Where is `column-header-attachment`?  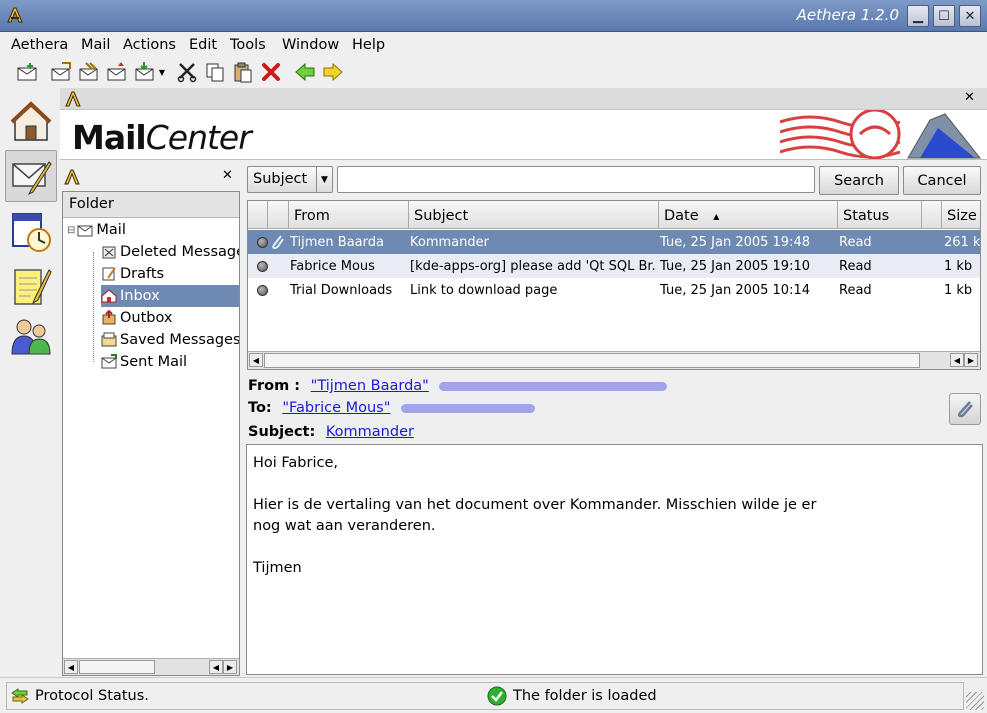 column-header-attachment is located at coordinates (278, 215).